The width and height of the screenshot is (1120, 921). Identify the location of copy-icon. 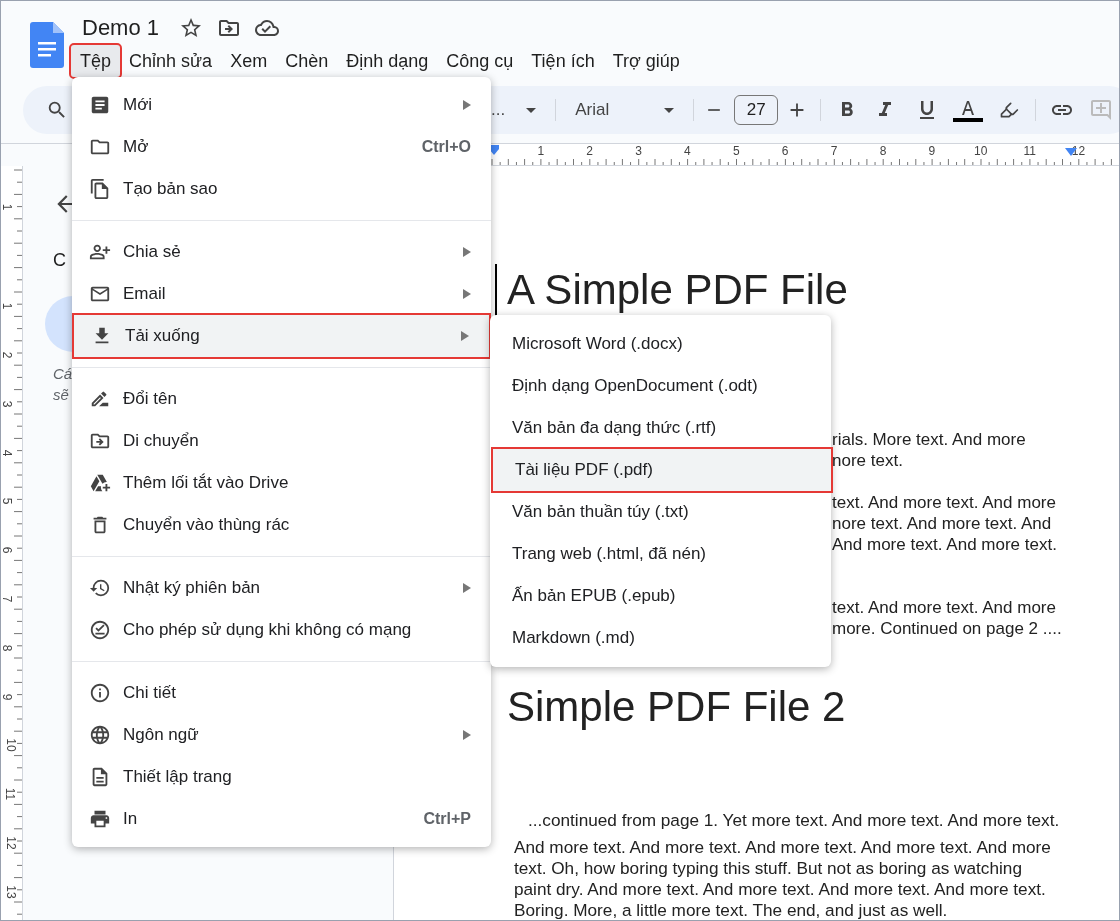
(100, 189).